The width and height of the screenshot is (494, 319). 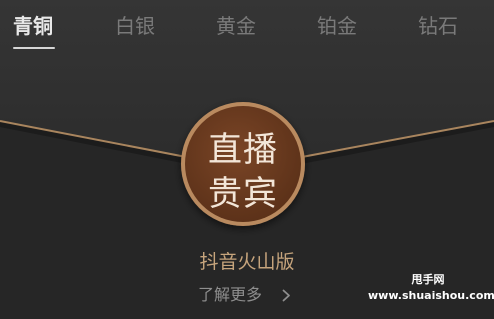 What do you see at coordinates (438, 26) in the screenshot?
I see `tab-diamond: 钻石` at bounding box center [438, 26].